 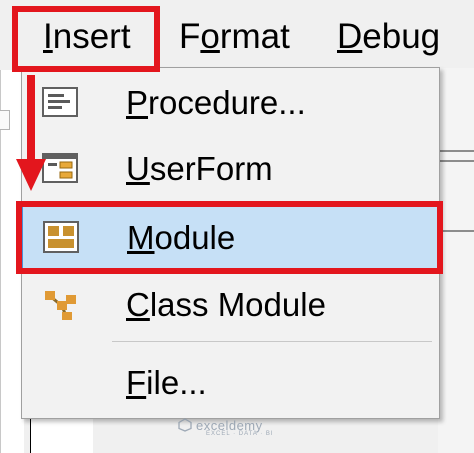 I want to click on mnemonic: C, so click(x=138, y=304).